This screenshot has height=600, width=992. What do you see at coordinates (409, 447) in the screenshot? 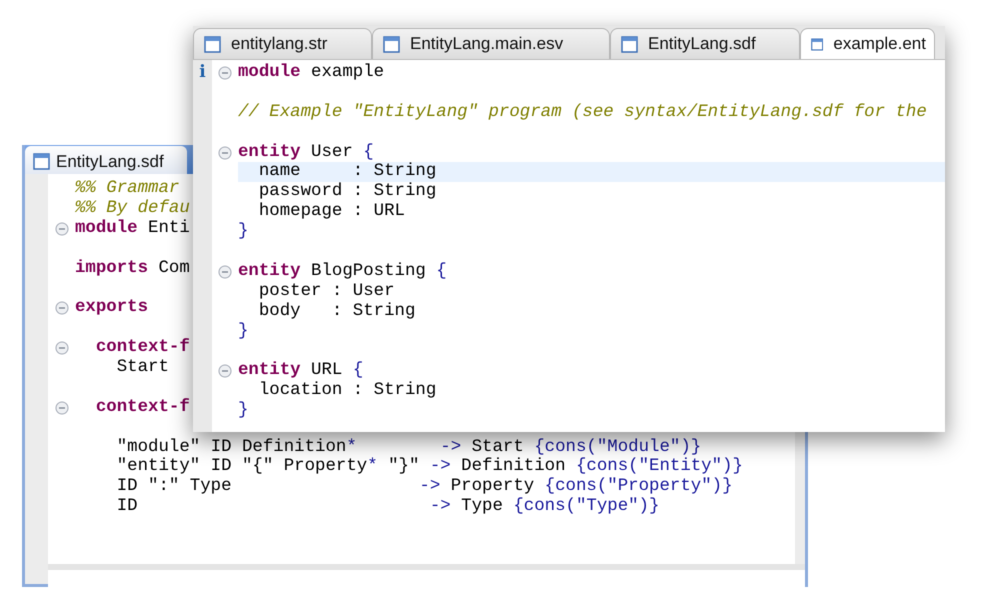
I see `code-line: "module" ID Definition* -> Start {cons("Module")}` at bounding box center [409, 447].